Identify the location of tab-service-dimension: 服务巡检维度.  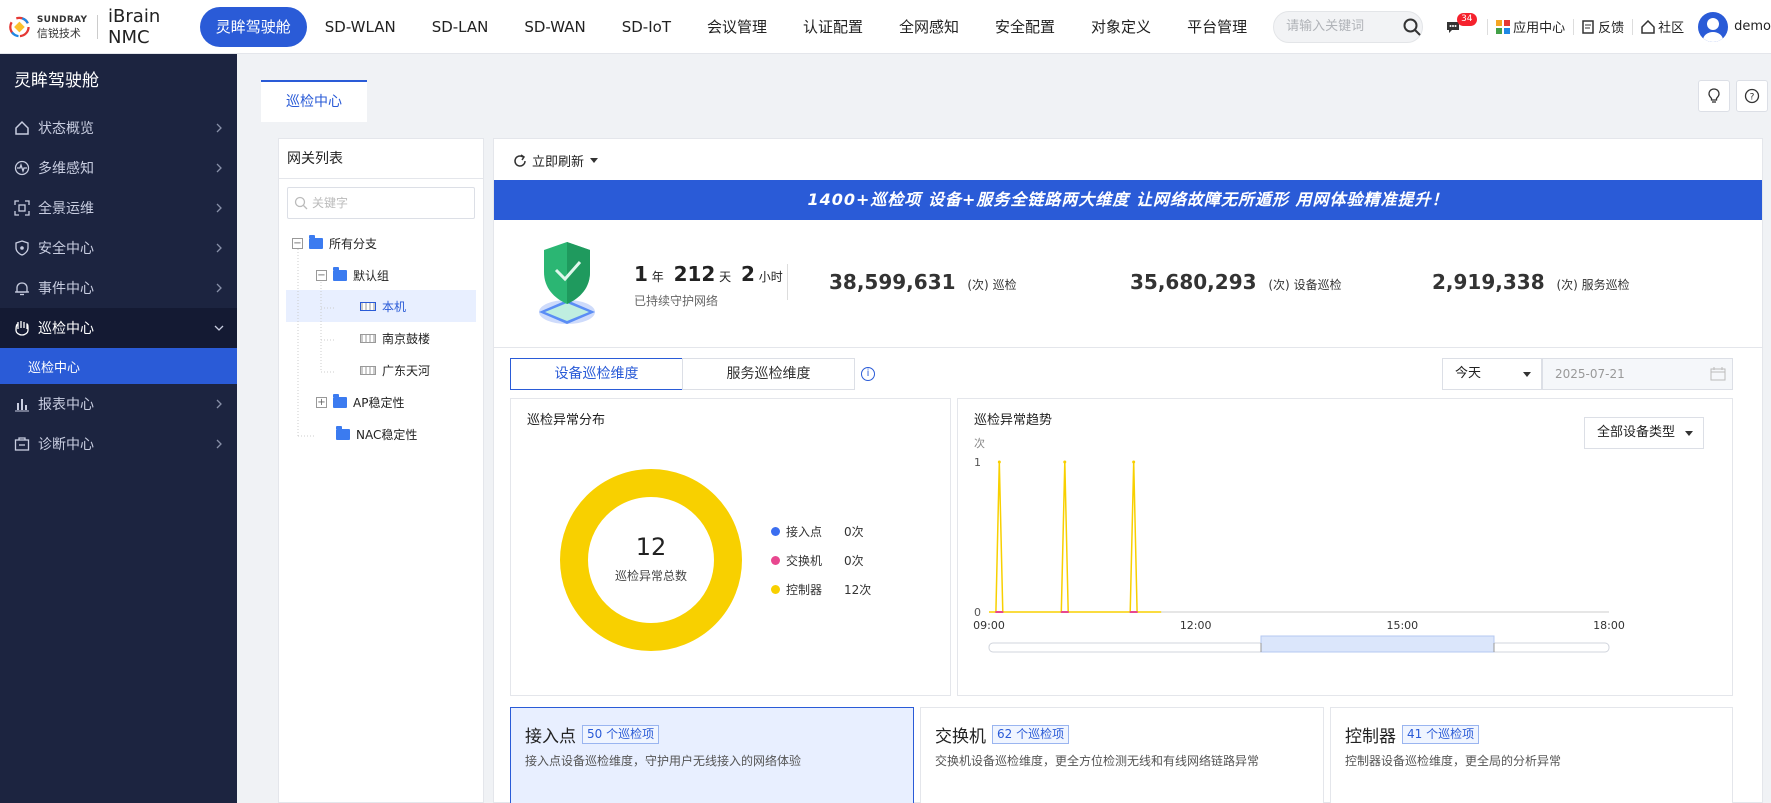
(768, 374).